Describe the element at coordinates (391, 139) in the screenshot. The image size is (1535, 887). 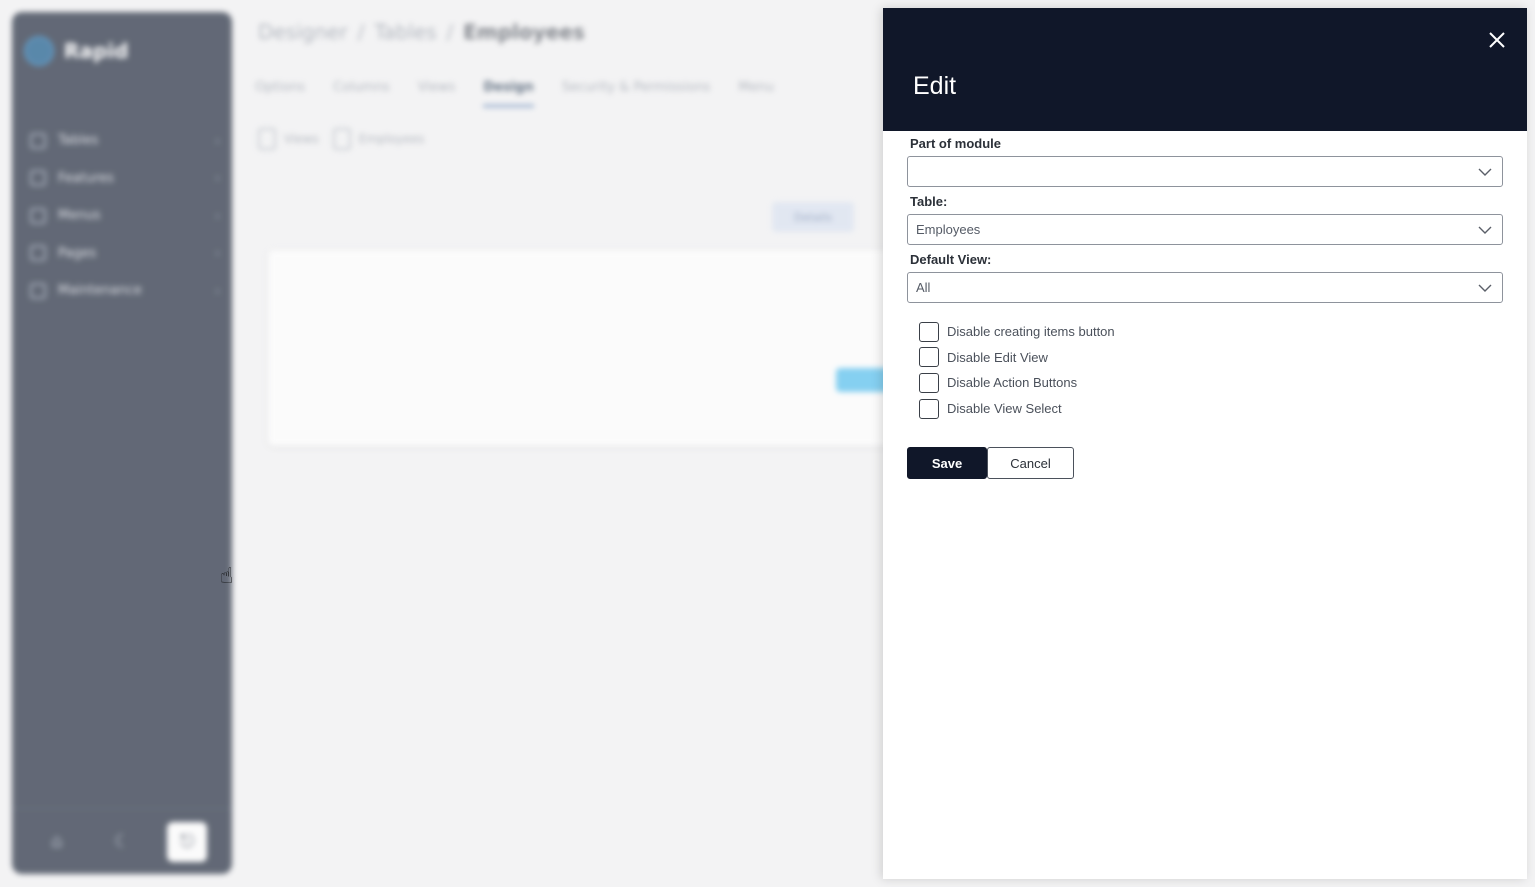
I see `tool-label: Employees` at that location.